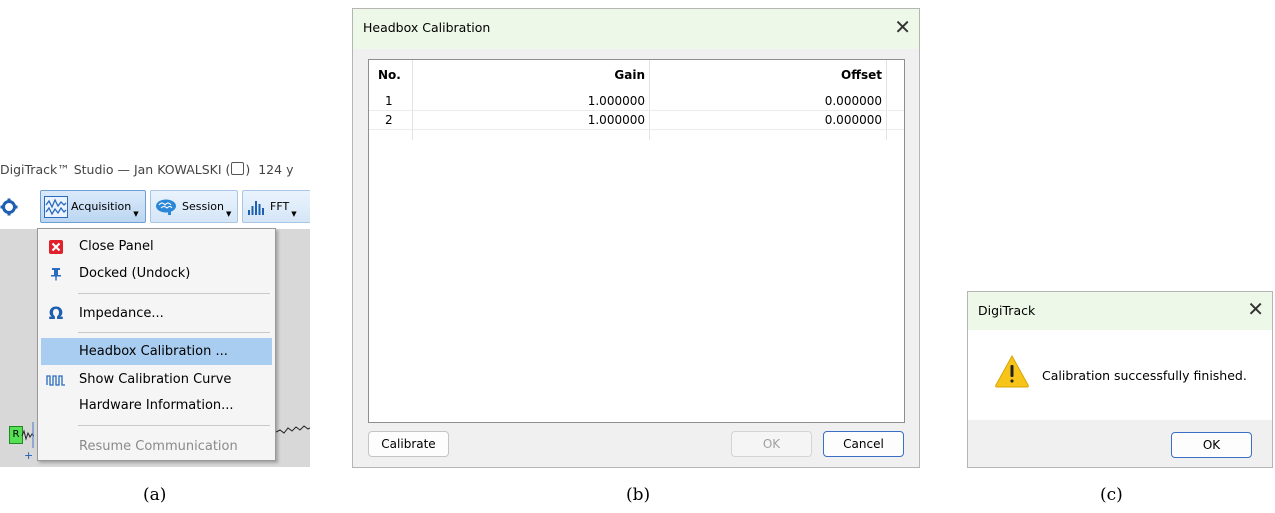  What do you see at coordinates (1111, 495) in the screenshot?
I see `caption-c: (c)` at bounding box center [1111, 495].